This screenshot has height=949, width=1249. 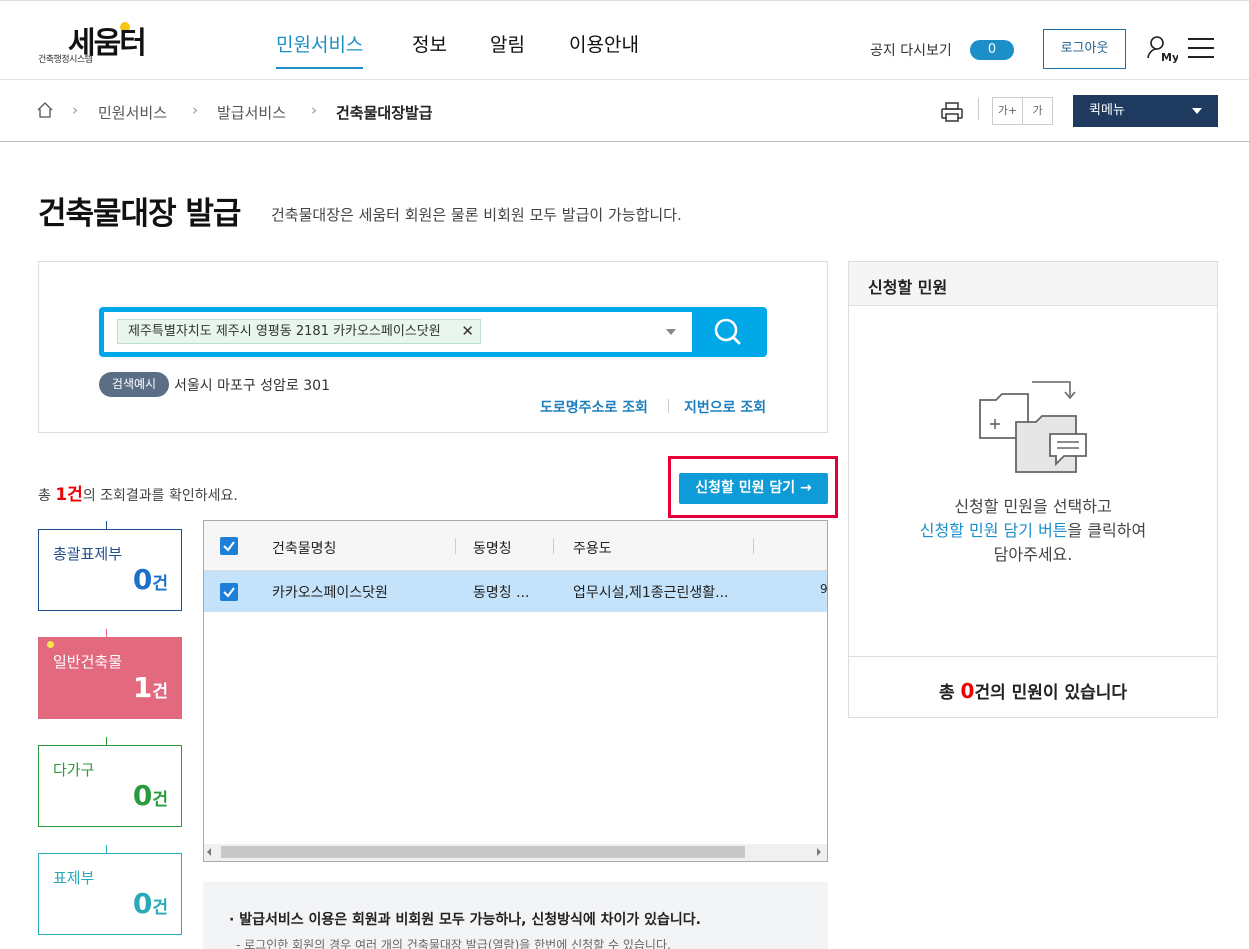 What do you see at coordinates (251, 112) in the screenshot?
I see `breadcrumb-issue-service: 발급서비스` at bounding box center [251, 112].